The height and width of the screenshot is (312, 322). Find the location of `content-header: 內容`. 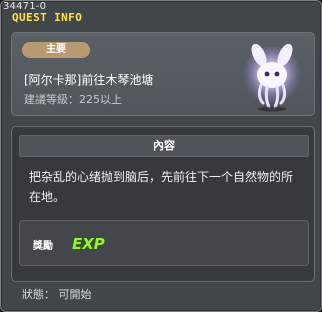

content-header: 內容 is located at coordinates (164, 146).